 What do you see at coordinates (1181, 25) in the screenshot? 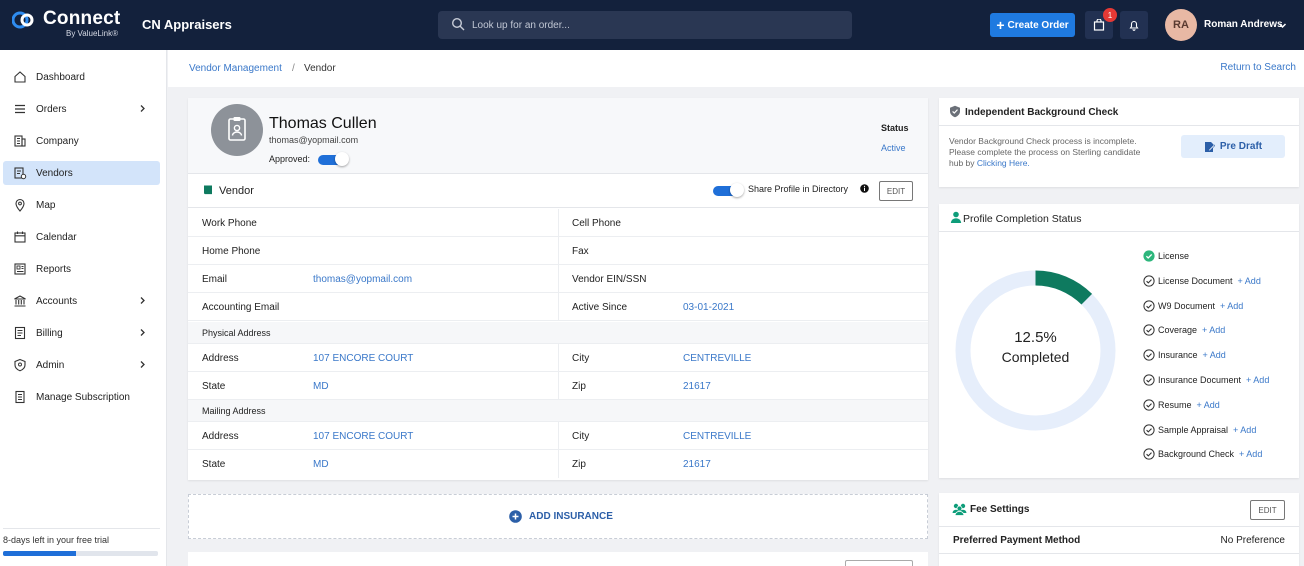
I see `user-avatar: RA` at bounding box center [1181, 25].